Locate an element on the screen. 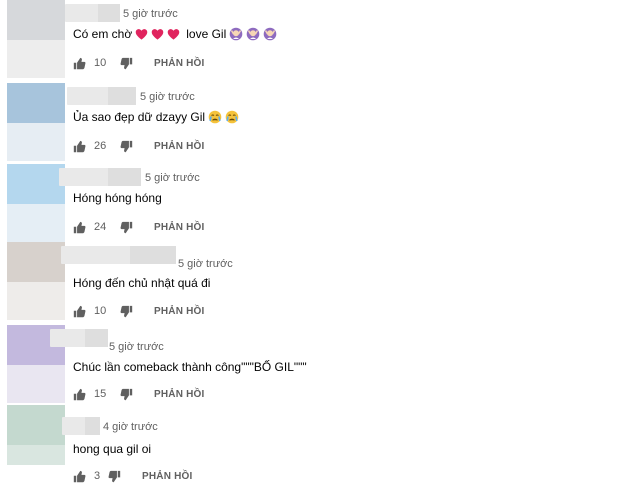 The width and height of the screenshot is (620, 499). comment-text: Hóng hóng hóng is located at coordinates (117, 198).